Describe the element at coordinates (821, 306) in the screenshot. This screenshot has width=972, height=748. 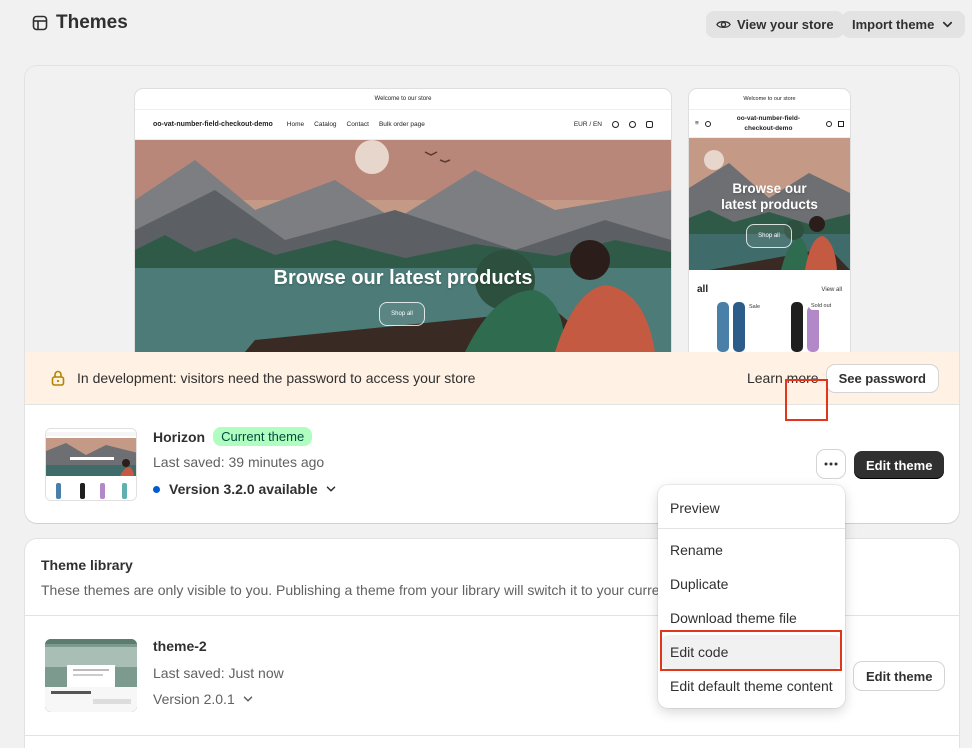
I see `soldout-badge: Sold out` at that location.